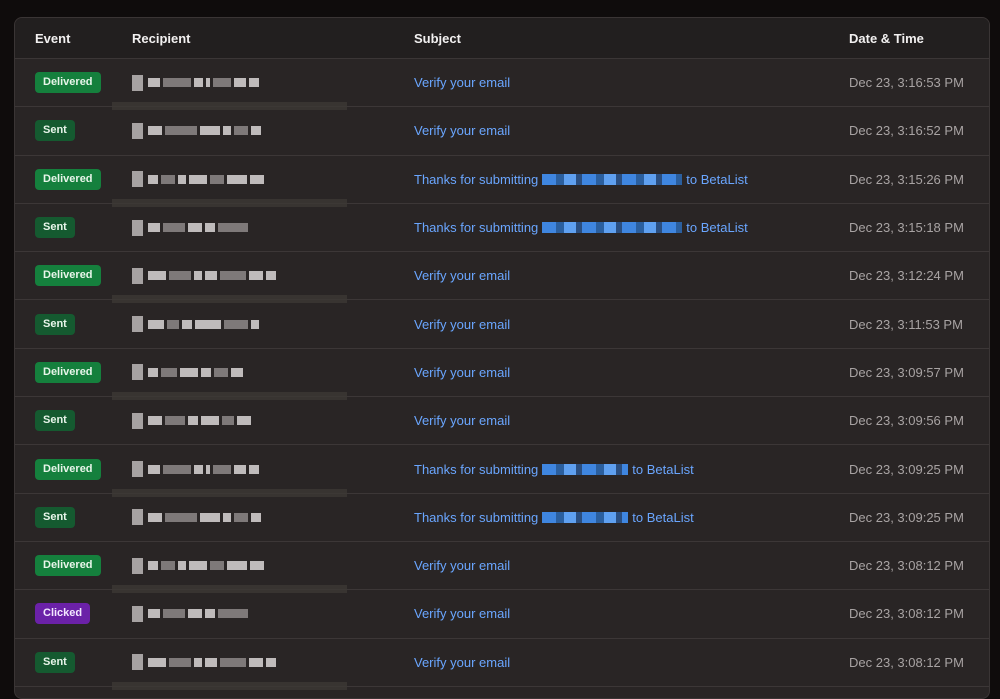 This screenshot has height=699, width=1000. What do you see at coordinates (906, 228) in the screenshot?
I see `date-time: Dec 23, 3:15:18 PM` at bounding box center [906, 228].